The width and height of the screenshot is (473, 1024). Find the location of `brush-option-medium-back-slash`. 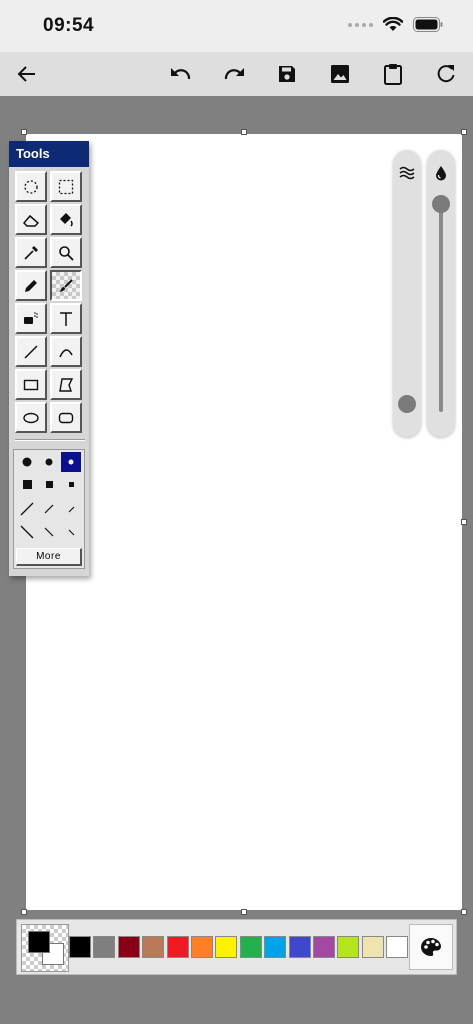

brush-option-medium-back-slash is located at coordinates (49, 532).